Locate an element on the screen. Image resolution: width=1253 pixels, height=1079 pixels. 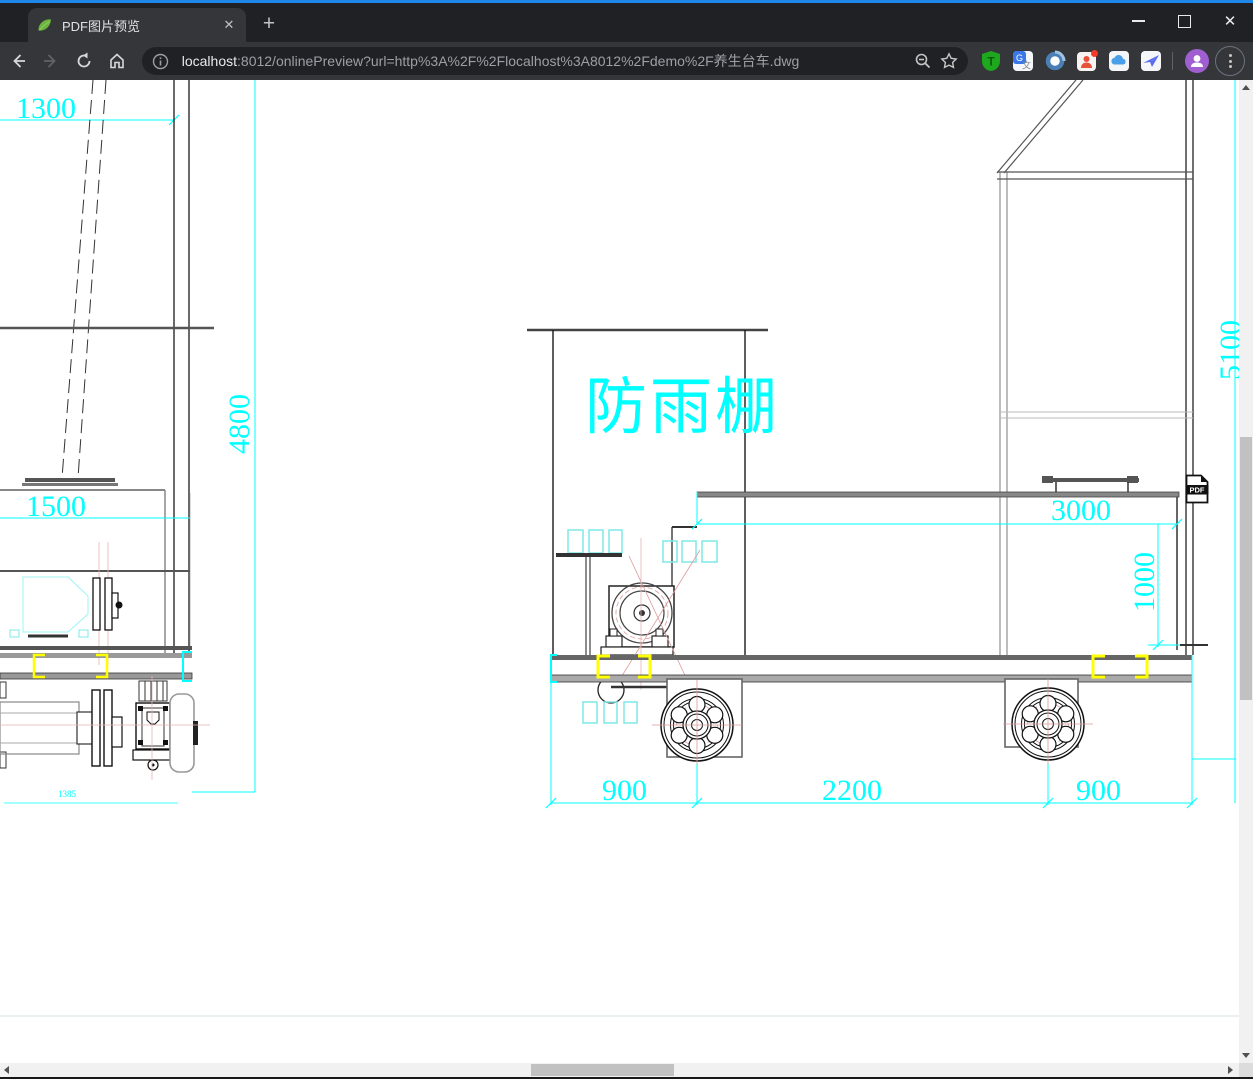
bookmark-button is located at coordinates (949, 61).